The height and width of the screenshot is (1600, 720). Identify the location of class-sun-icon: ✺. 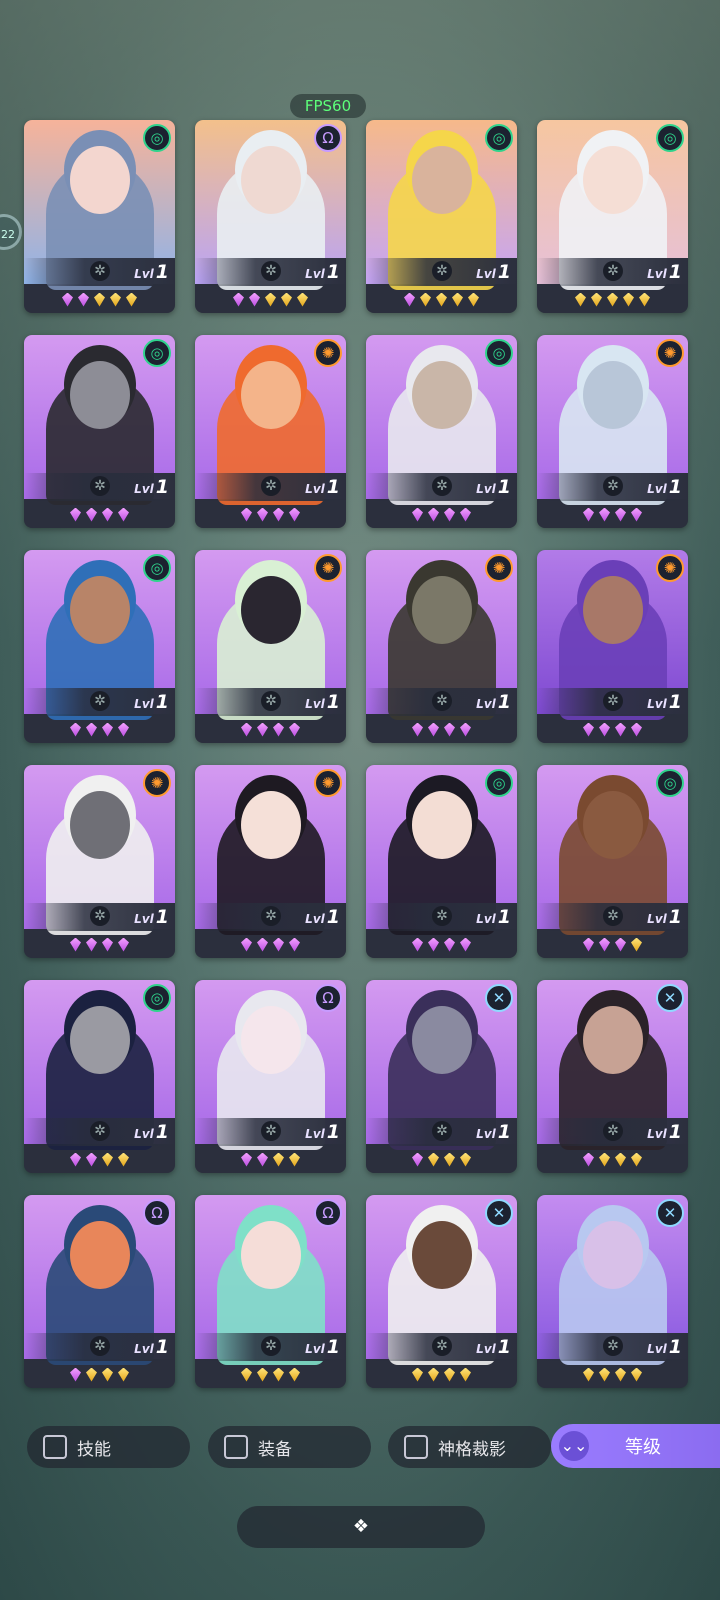
(670, 568).